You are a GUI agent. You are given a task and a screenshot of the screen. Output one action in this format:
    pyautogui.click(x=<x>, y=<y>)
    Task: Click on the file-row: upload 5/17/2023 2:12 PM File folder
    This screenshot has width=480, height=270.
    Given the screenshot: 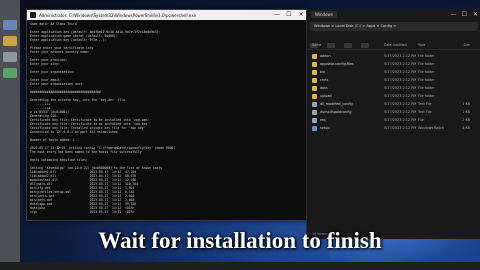 What is the action you would take?
    pyautogui.click(x=394, y=96)
    